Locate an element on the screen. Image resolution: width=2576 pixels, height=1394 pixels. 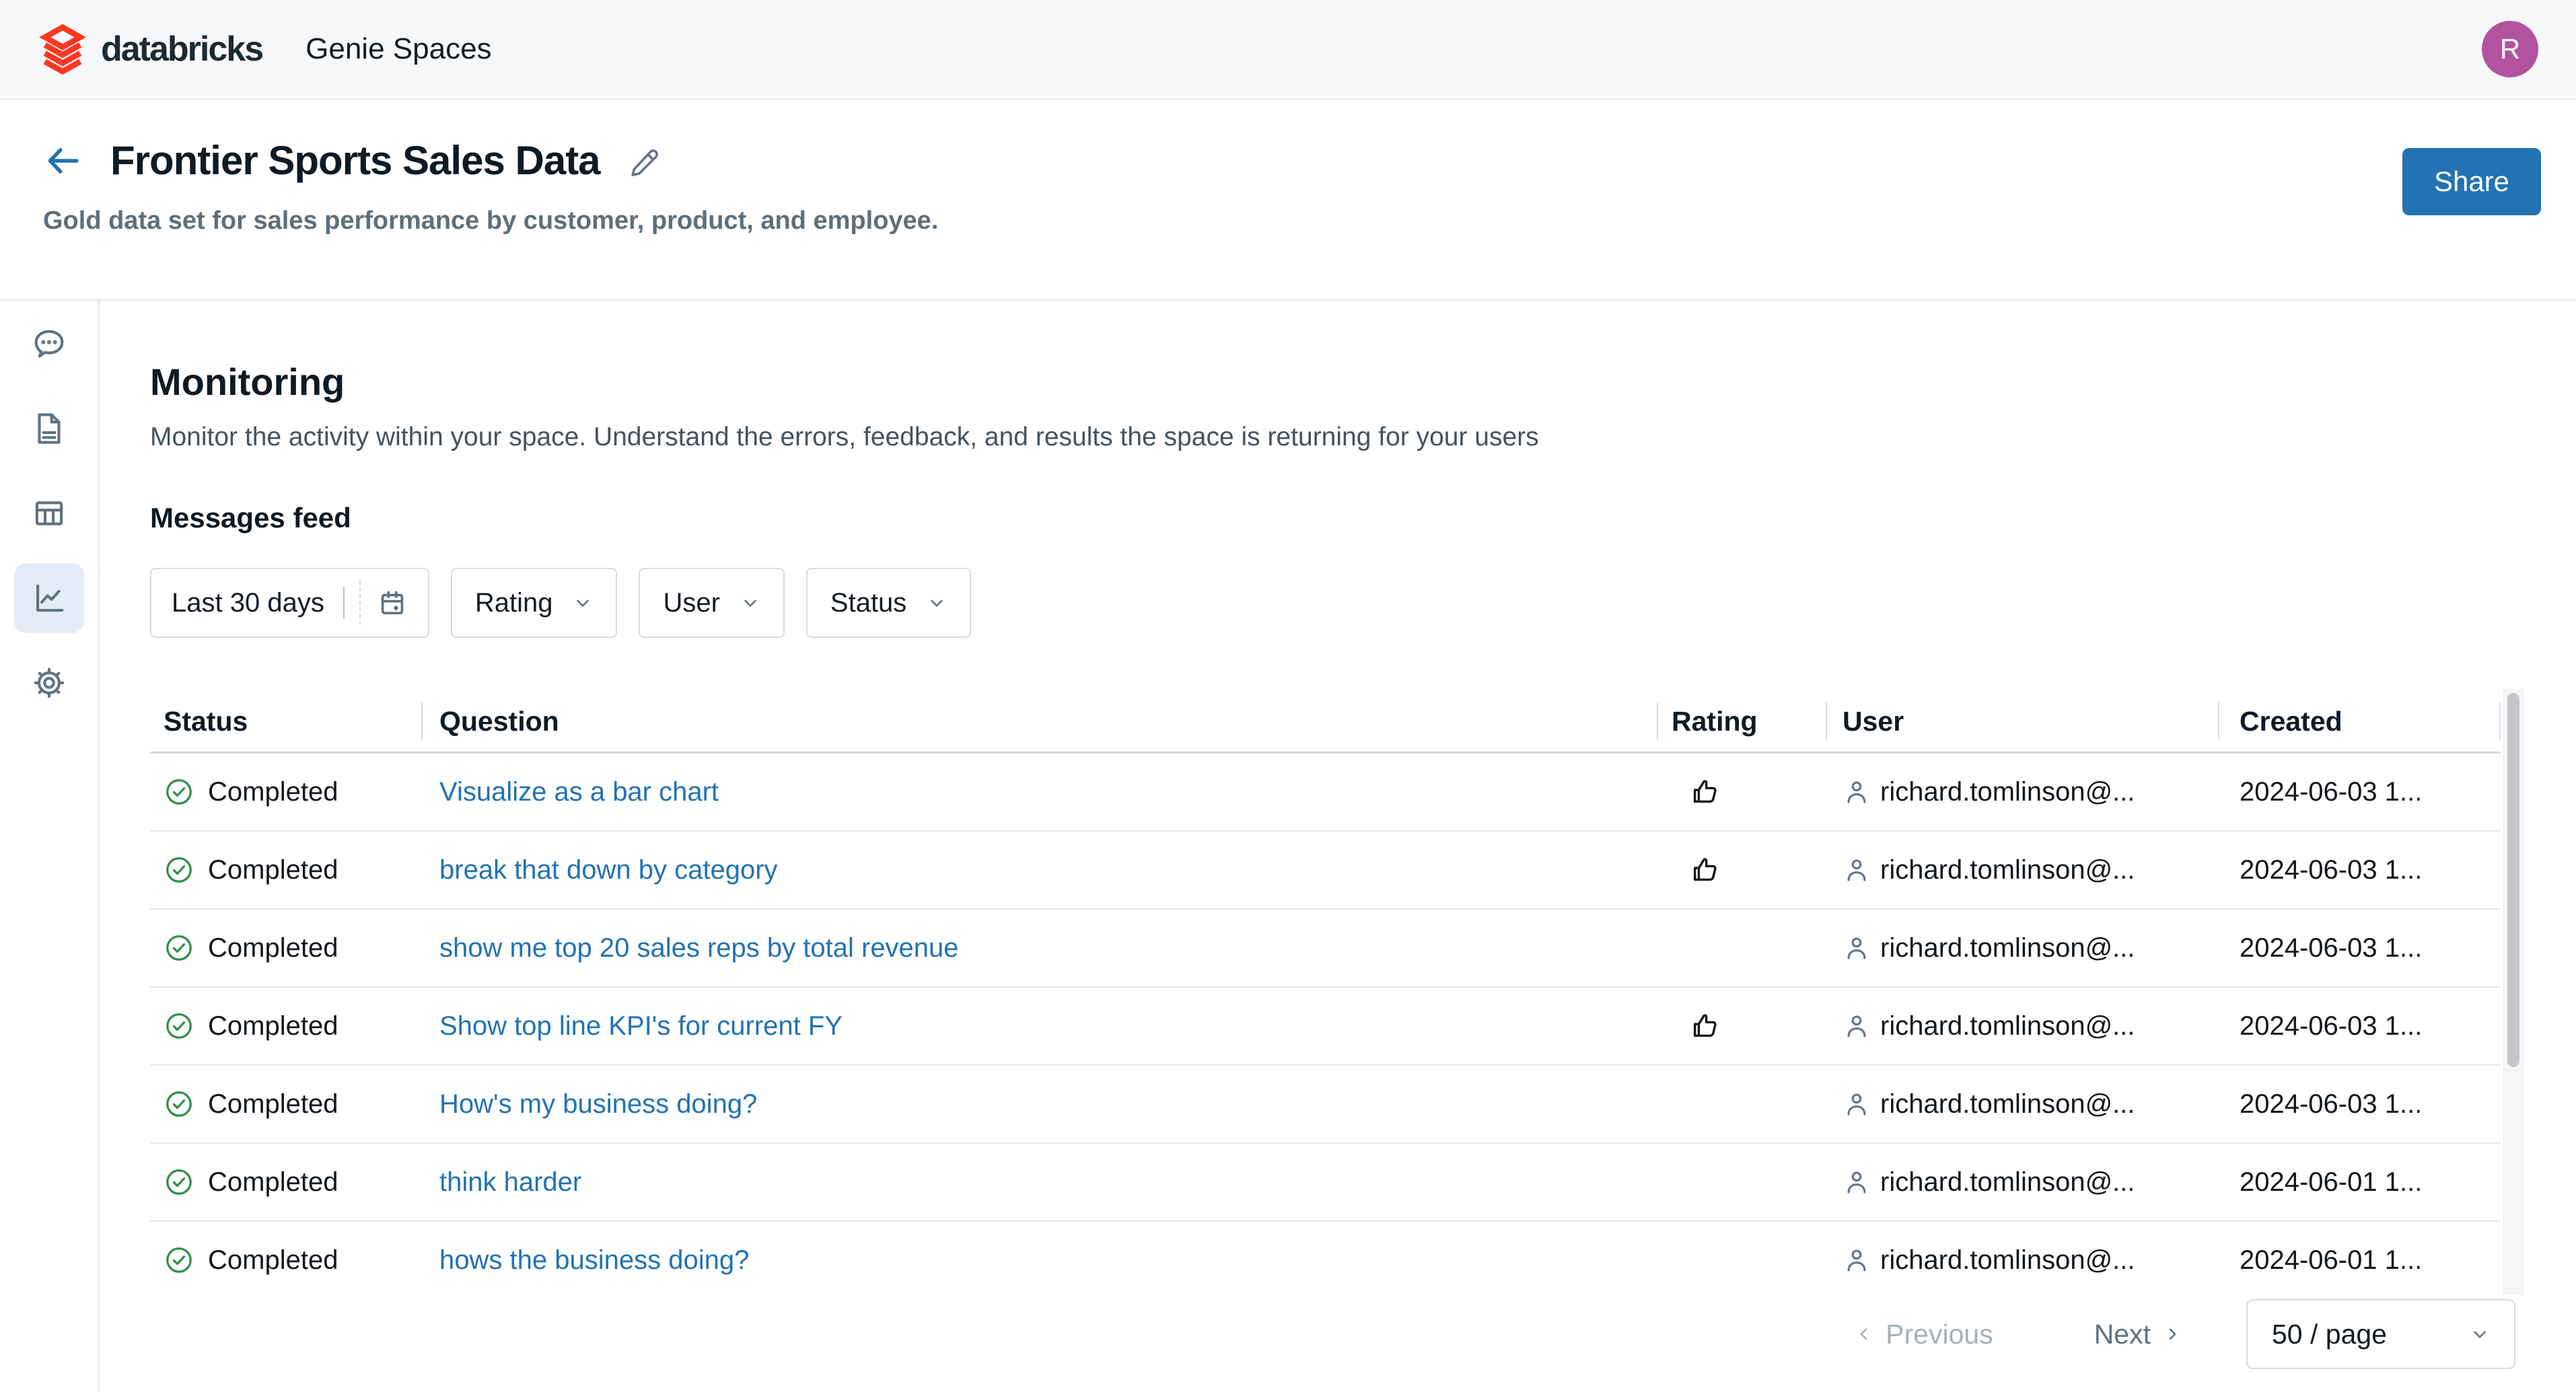
rating-filter-label: Rating is located at coordinates (513, 602).